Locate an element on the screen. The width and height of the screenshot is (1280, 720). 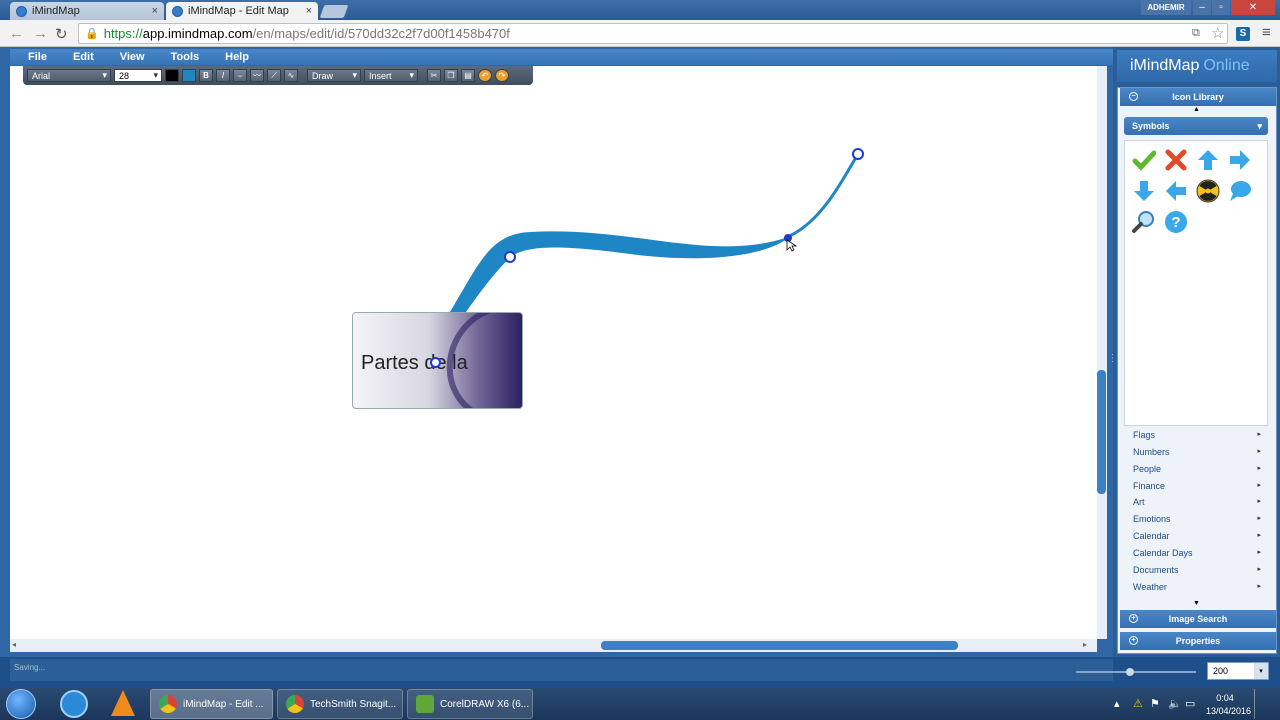
vertical-scroll-thumb is located at coordinates (1101, 432).